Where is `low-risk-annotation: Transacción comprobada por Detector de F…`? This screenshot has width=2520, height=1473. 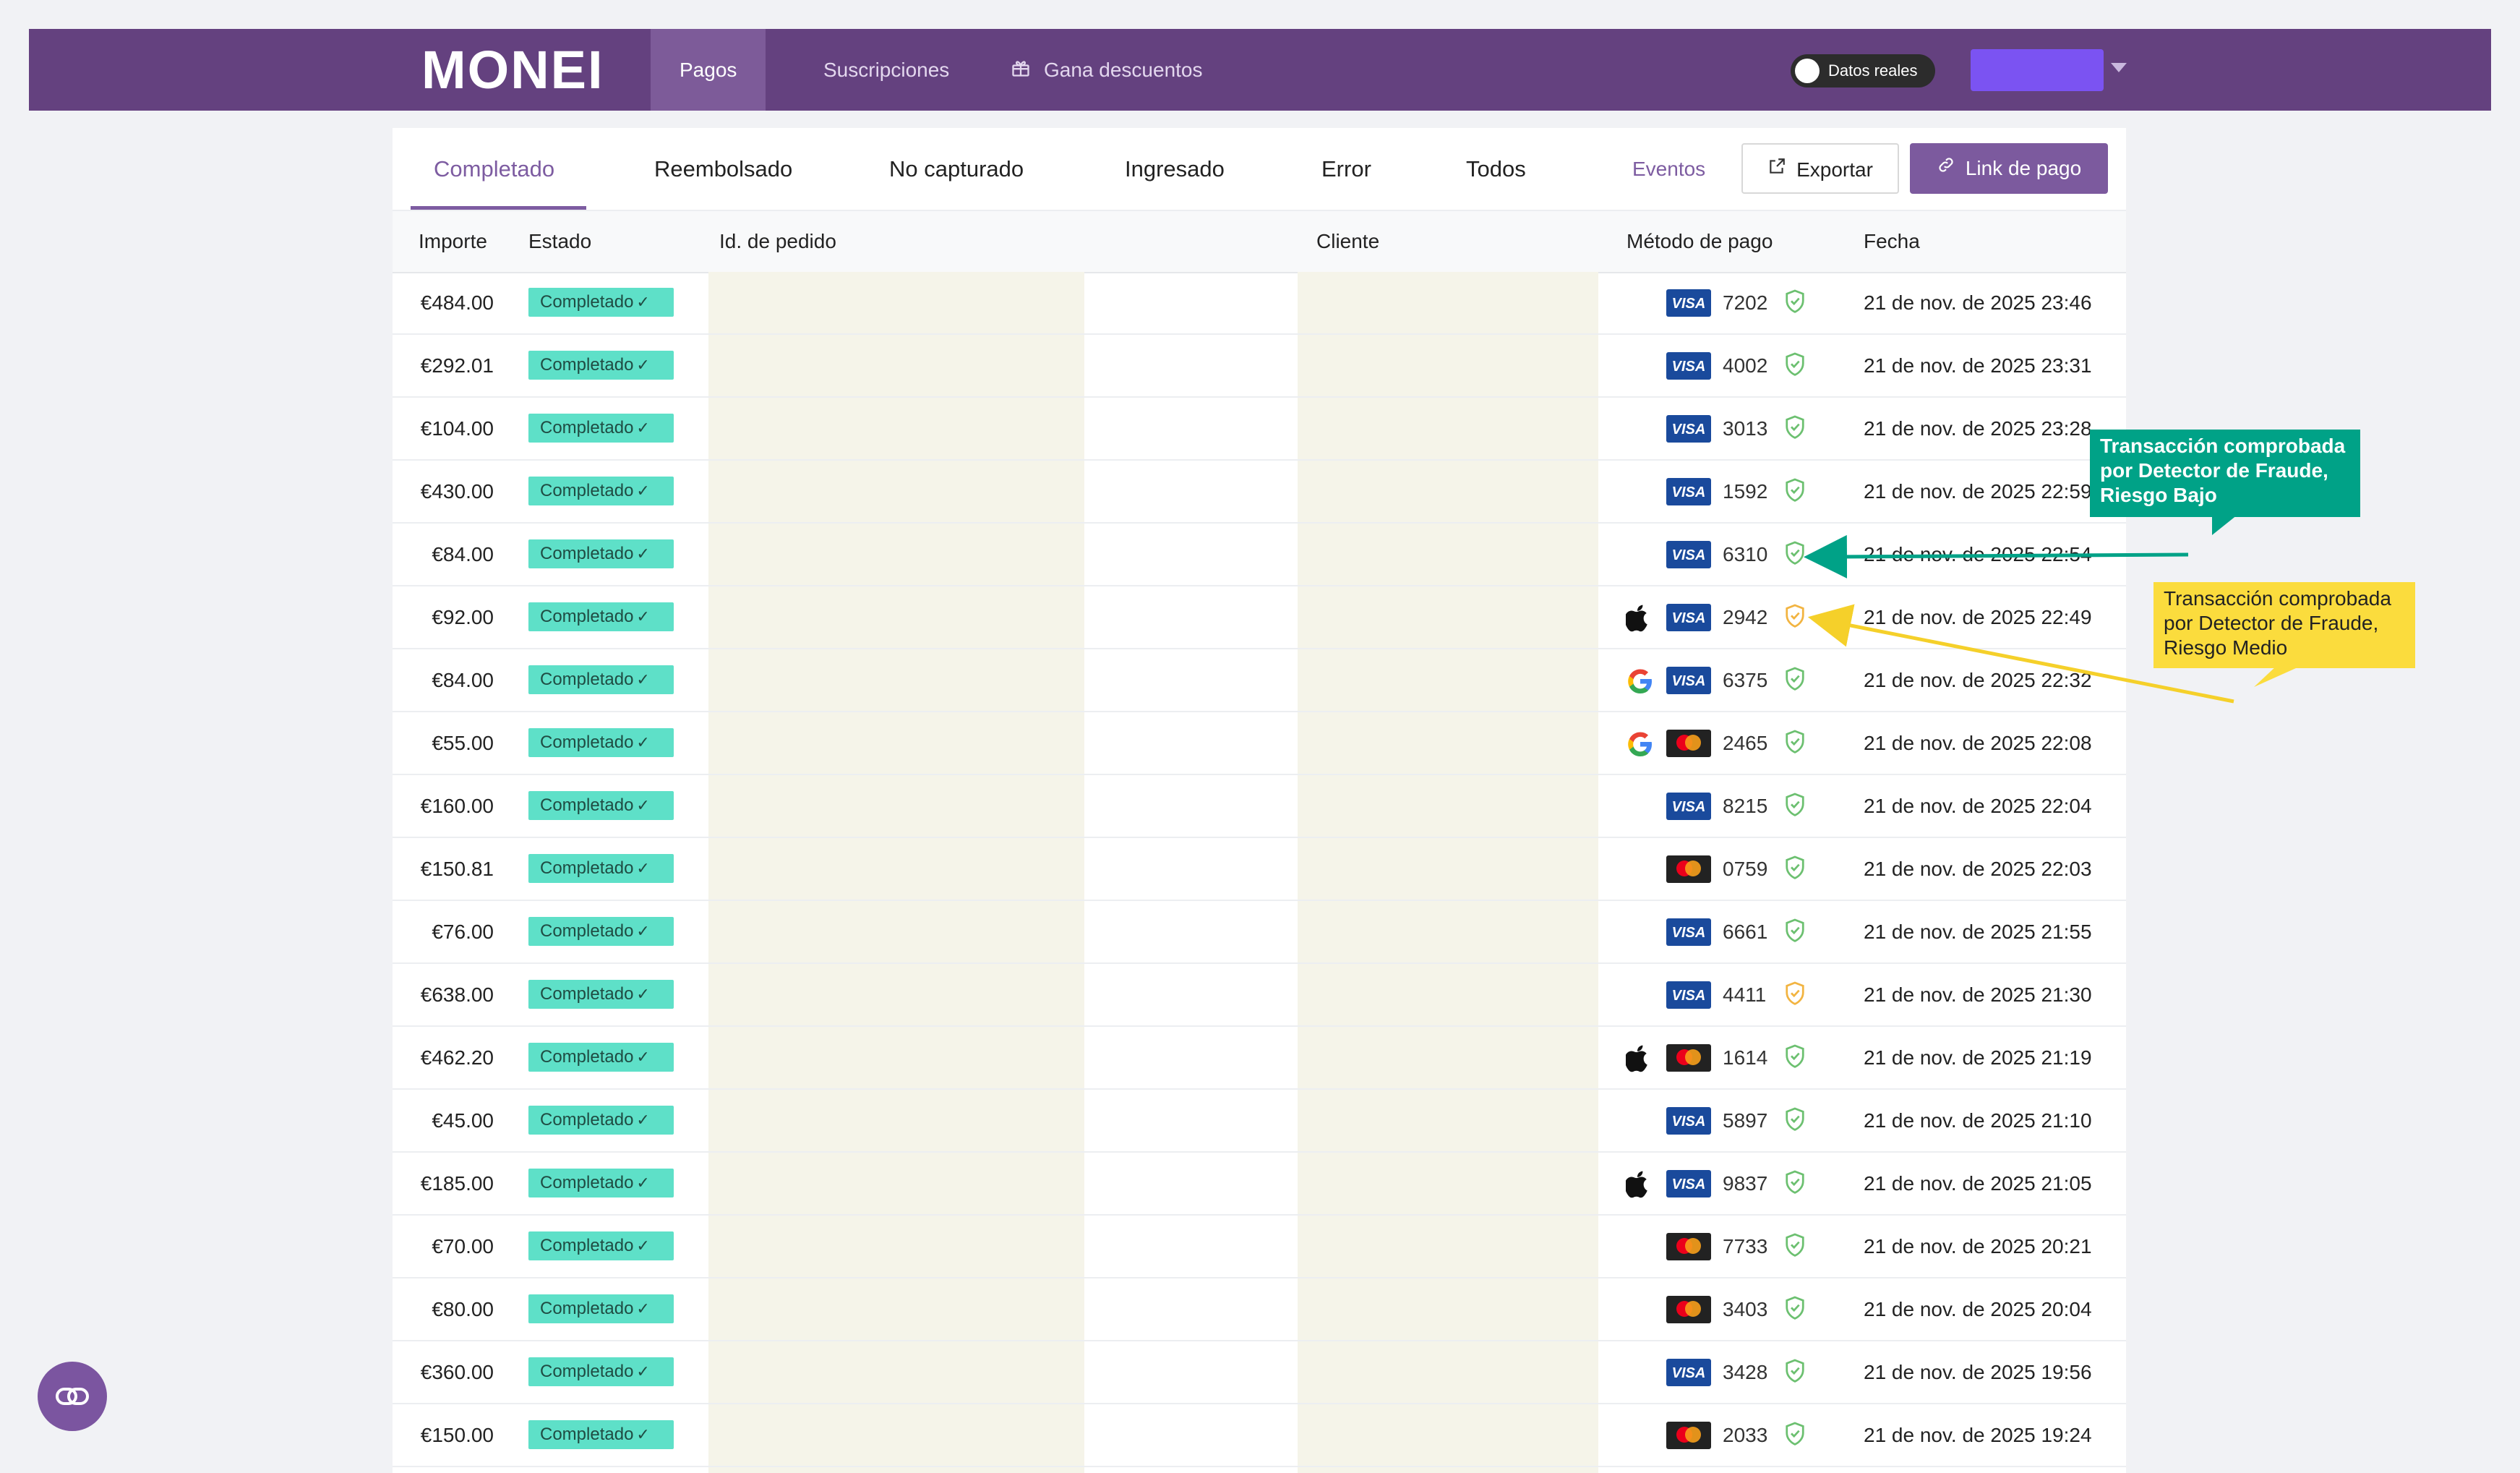
low-risk-annotation: Transacción comprobada por Detector de F… is located at coordinates (2225, 474).